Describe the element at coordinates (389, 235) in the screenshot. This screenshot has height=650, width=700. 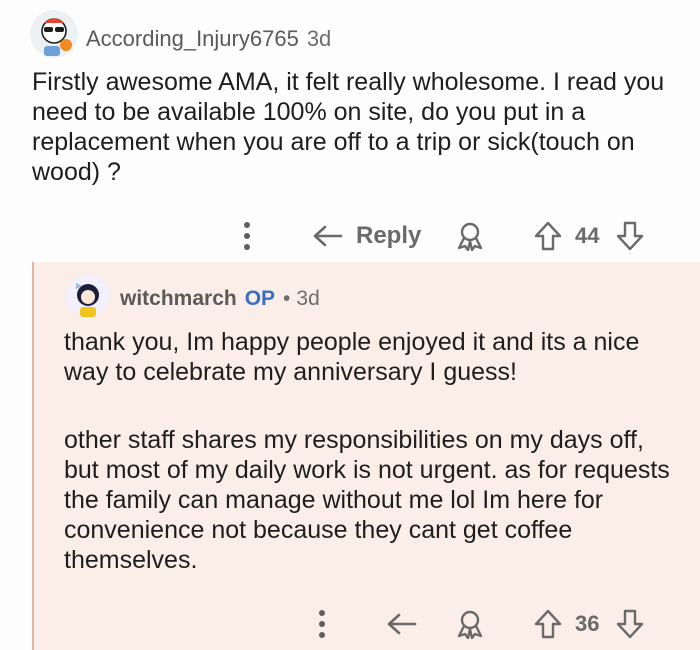
I see `reply-label: Reply` at that location.